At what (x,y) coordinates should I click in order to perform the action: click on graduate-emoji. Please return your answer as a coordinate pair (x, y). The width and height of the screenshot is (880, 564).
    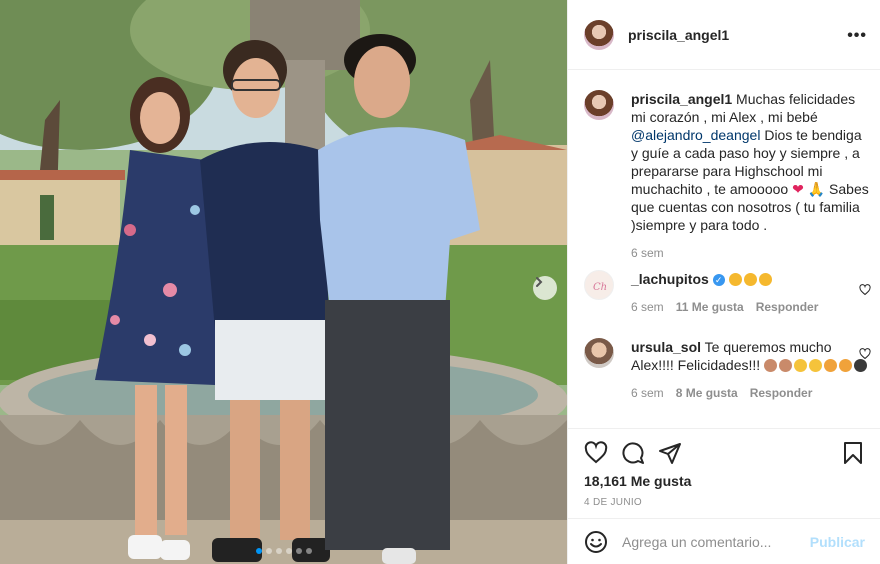
    Looking at the image, I should click on (861, 365).